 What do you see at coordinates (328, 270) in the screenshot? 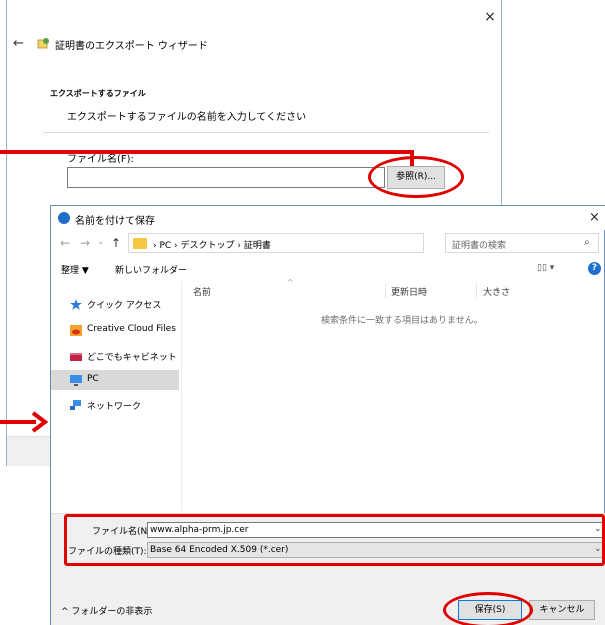
I see `toolbar: 整理 ▼ 新しいフォルダー ▯▯ ▾ ?` at bounding box center [328, 270].